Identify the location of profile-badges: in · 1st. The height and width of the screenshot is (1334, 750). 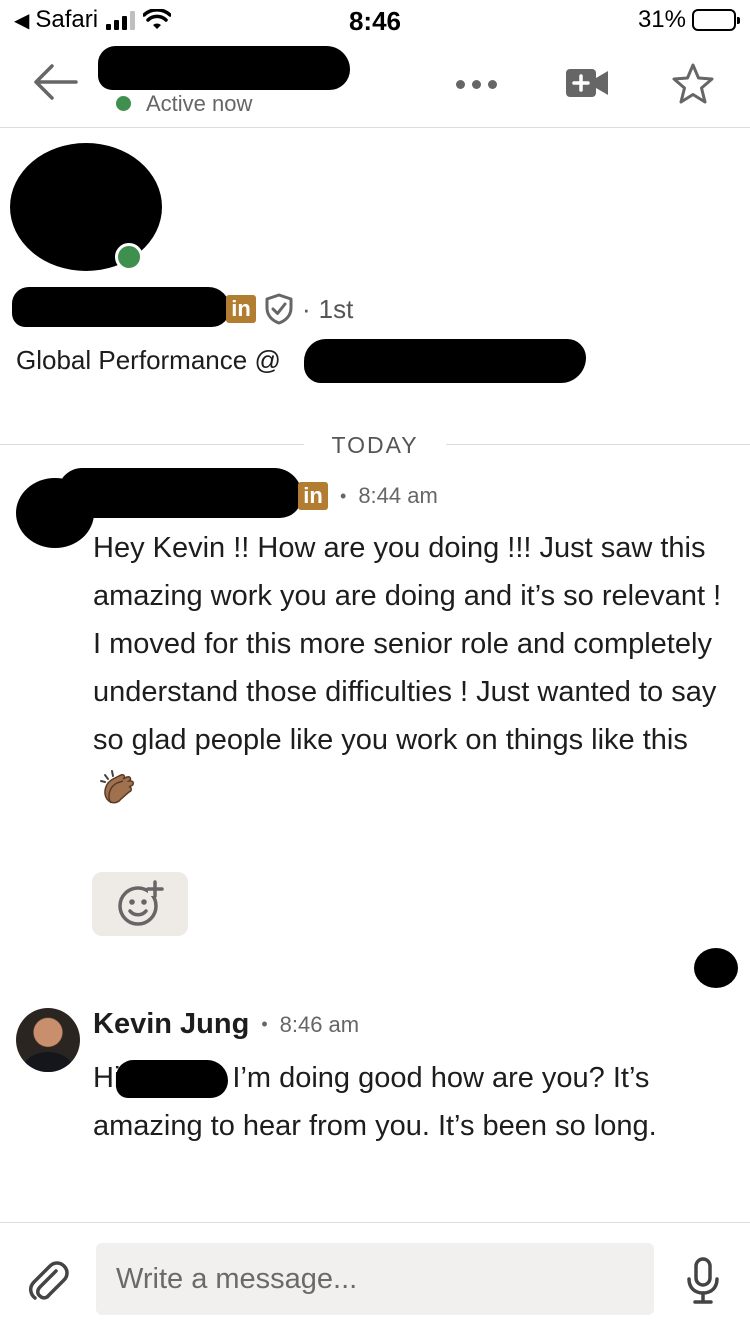
(289, 309).